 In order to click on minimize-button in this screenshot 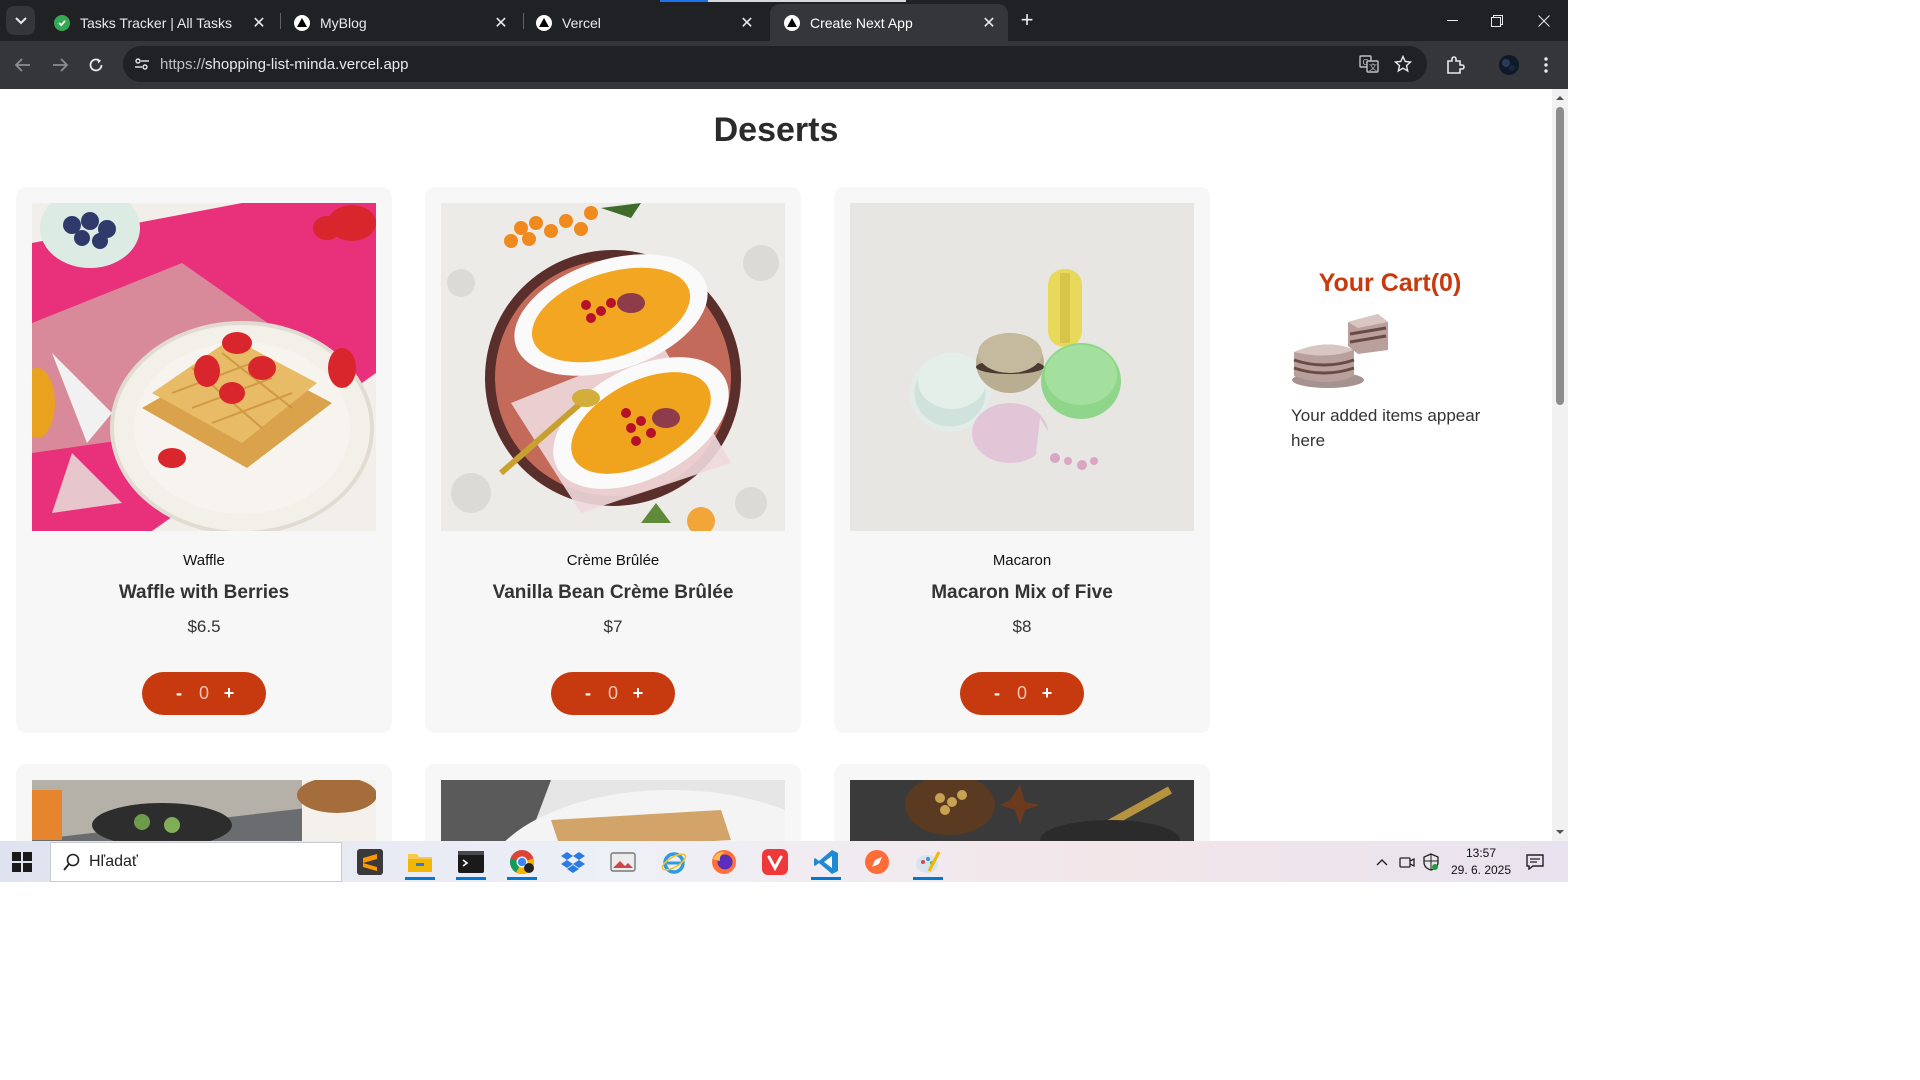, I will do `click(1452, 20)`.